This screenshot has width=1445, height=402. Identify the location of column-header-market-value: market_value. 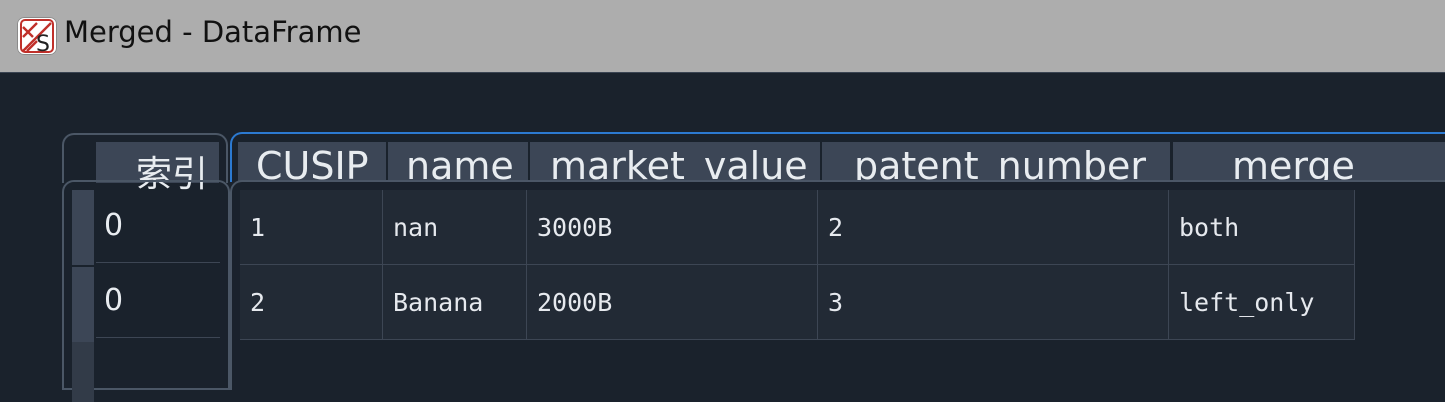
(675, 162).